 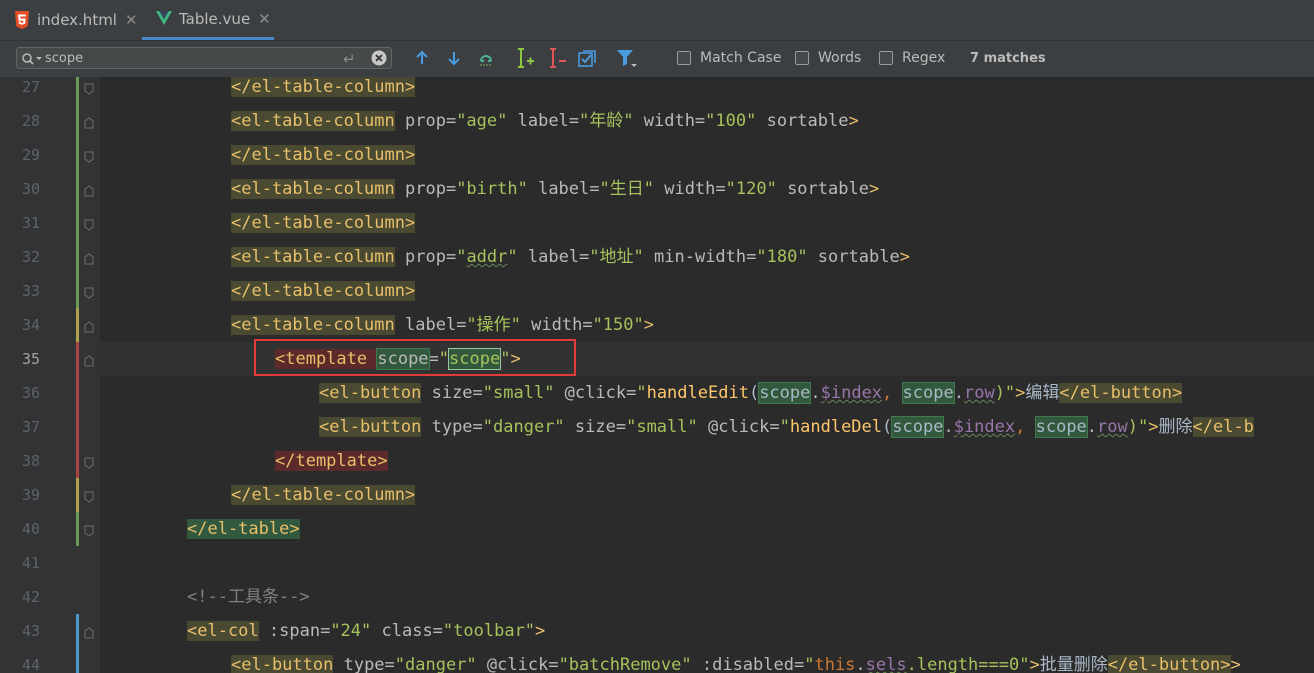 What do you see at coordinates (657, 223) in the screenshot?
I see `code-line: 31 </el-table-column>` at bounding box center [657, 223].